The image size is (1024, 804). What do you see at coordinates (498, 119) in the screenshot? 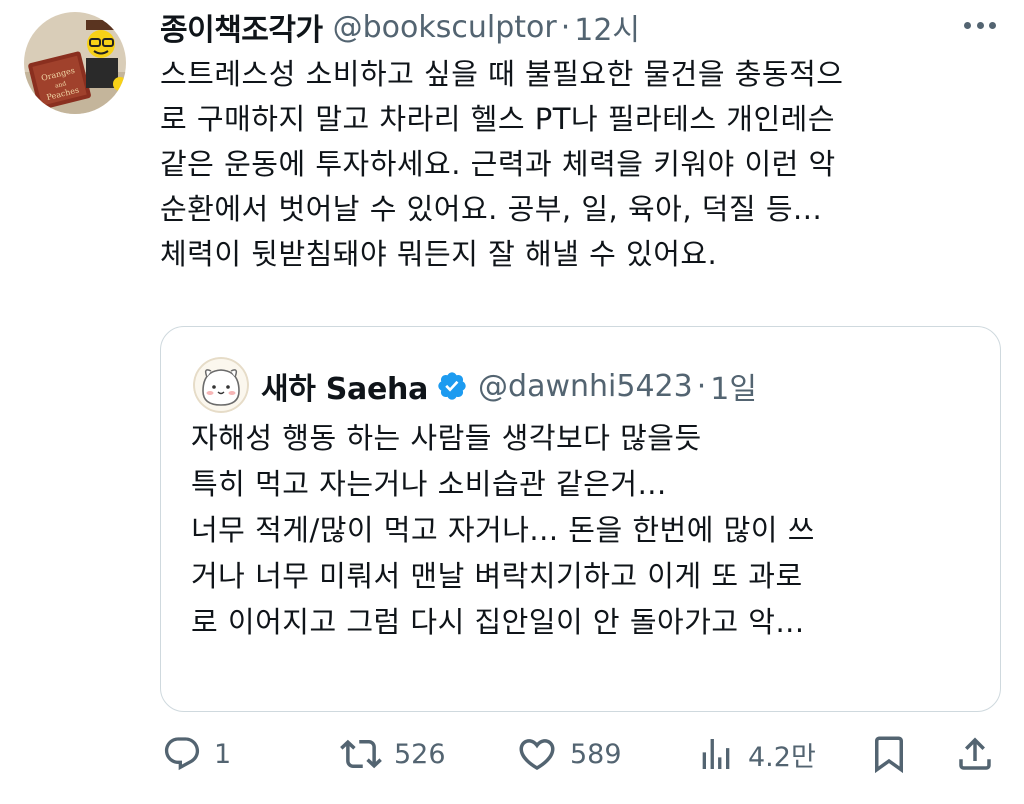
I see `tweet-text-line: 로 구매하지 말고 차라리 헬스 PT나 필라테스 개인레슨` at bounding box center [498, 119].